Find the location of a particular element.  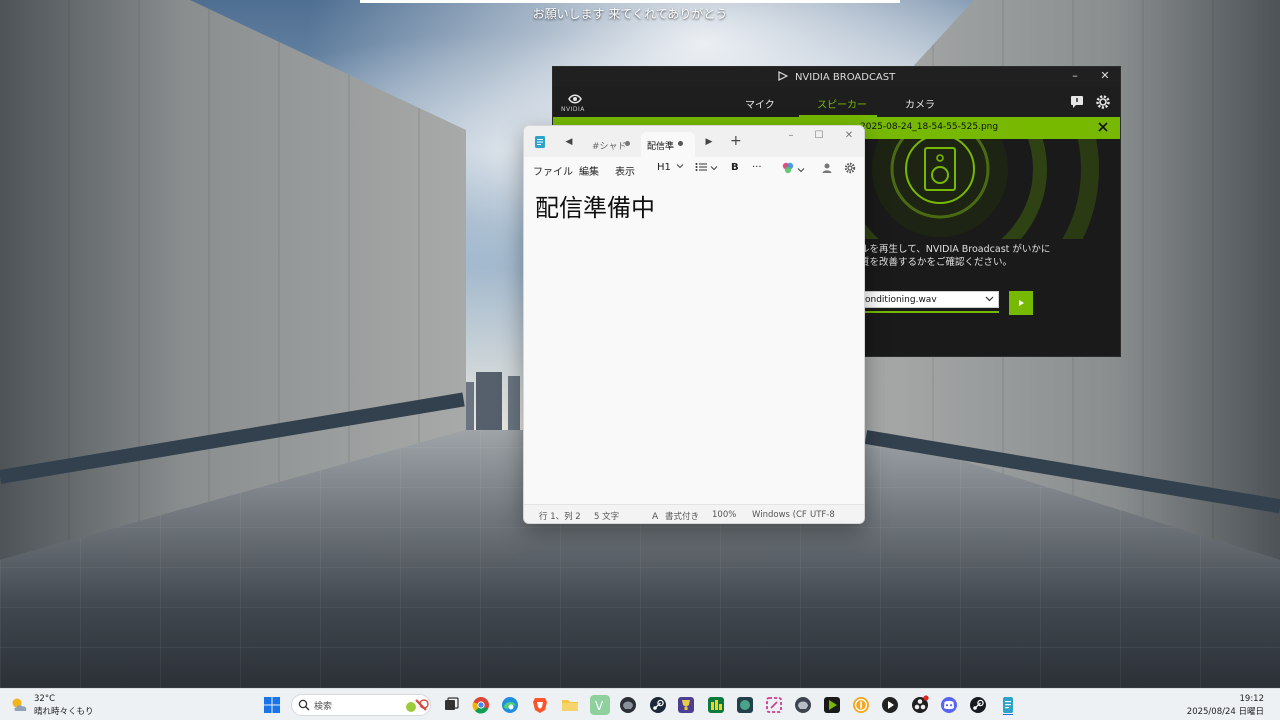

weather-description: 晴れ時々くもり is located at coordinates (64, 712).